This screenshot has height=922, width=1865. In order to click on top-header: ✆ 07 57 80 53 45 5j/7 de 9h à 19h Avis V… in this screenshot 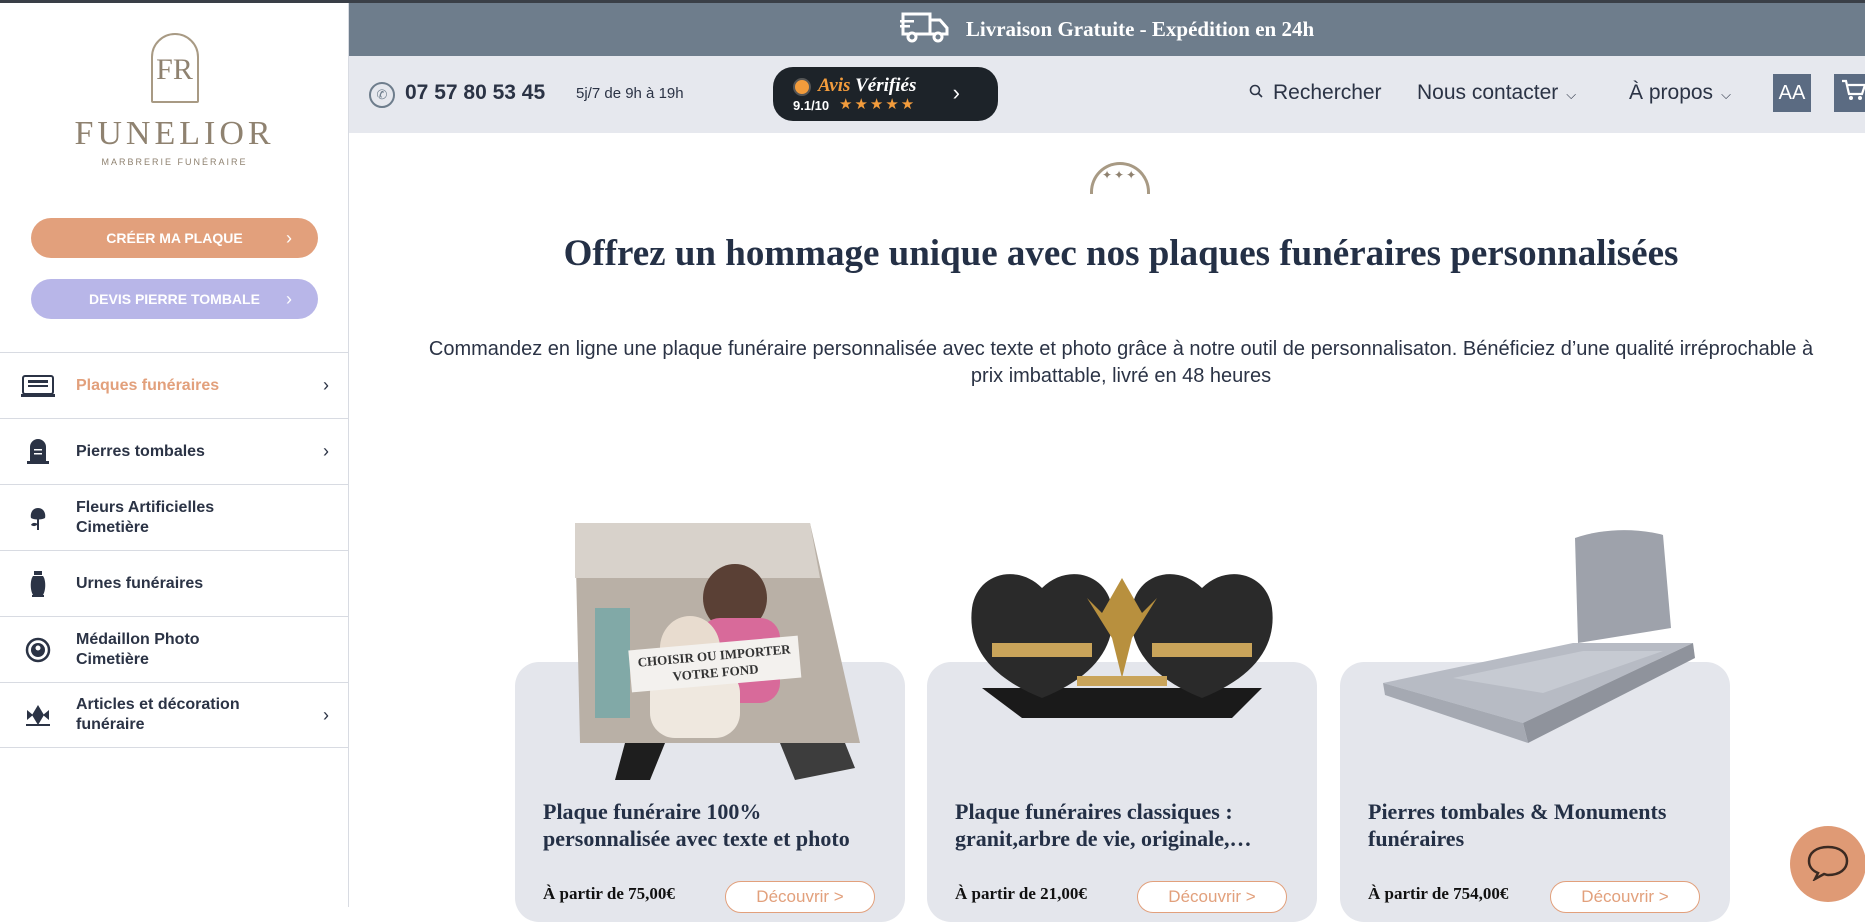, I will do `click(1107, 94)`.